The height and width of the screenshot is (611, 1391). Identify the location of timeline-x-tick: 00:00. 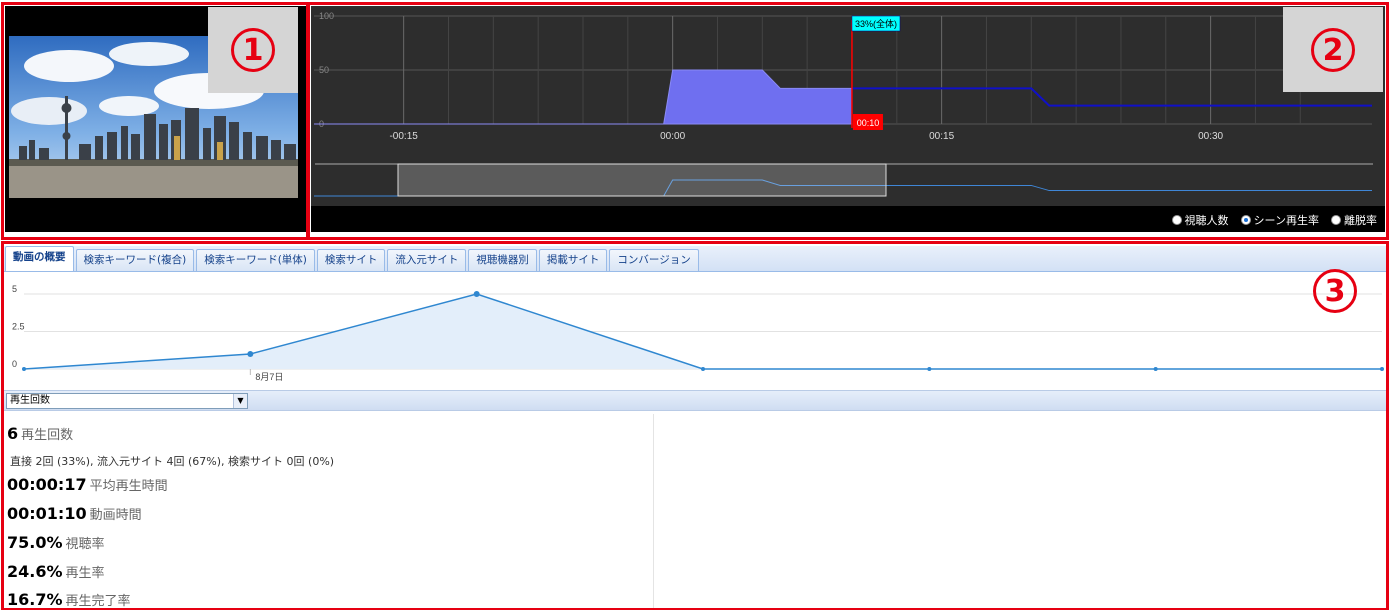
(672, 136).